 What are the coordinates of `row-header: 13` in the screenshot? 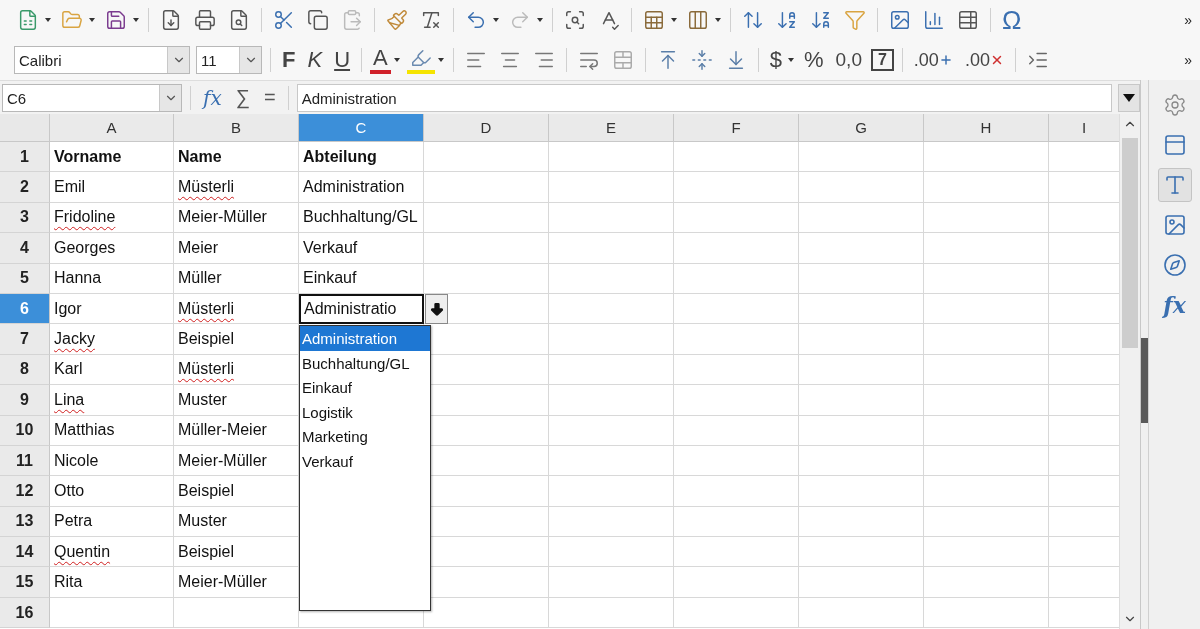 It's located at (25, 522).